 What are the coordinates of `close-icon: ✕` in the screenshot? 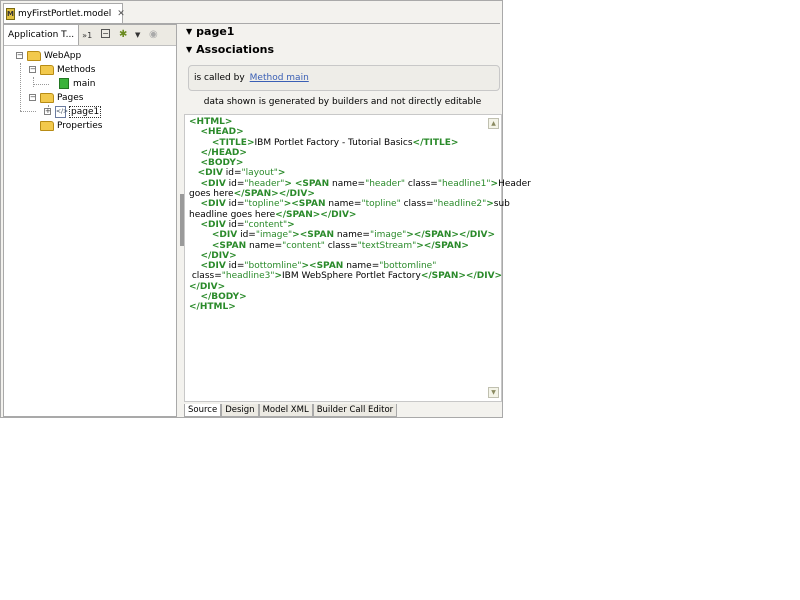 It's located at (121, 14).